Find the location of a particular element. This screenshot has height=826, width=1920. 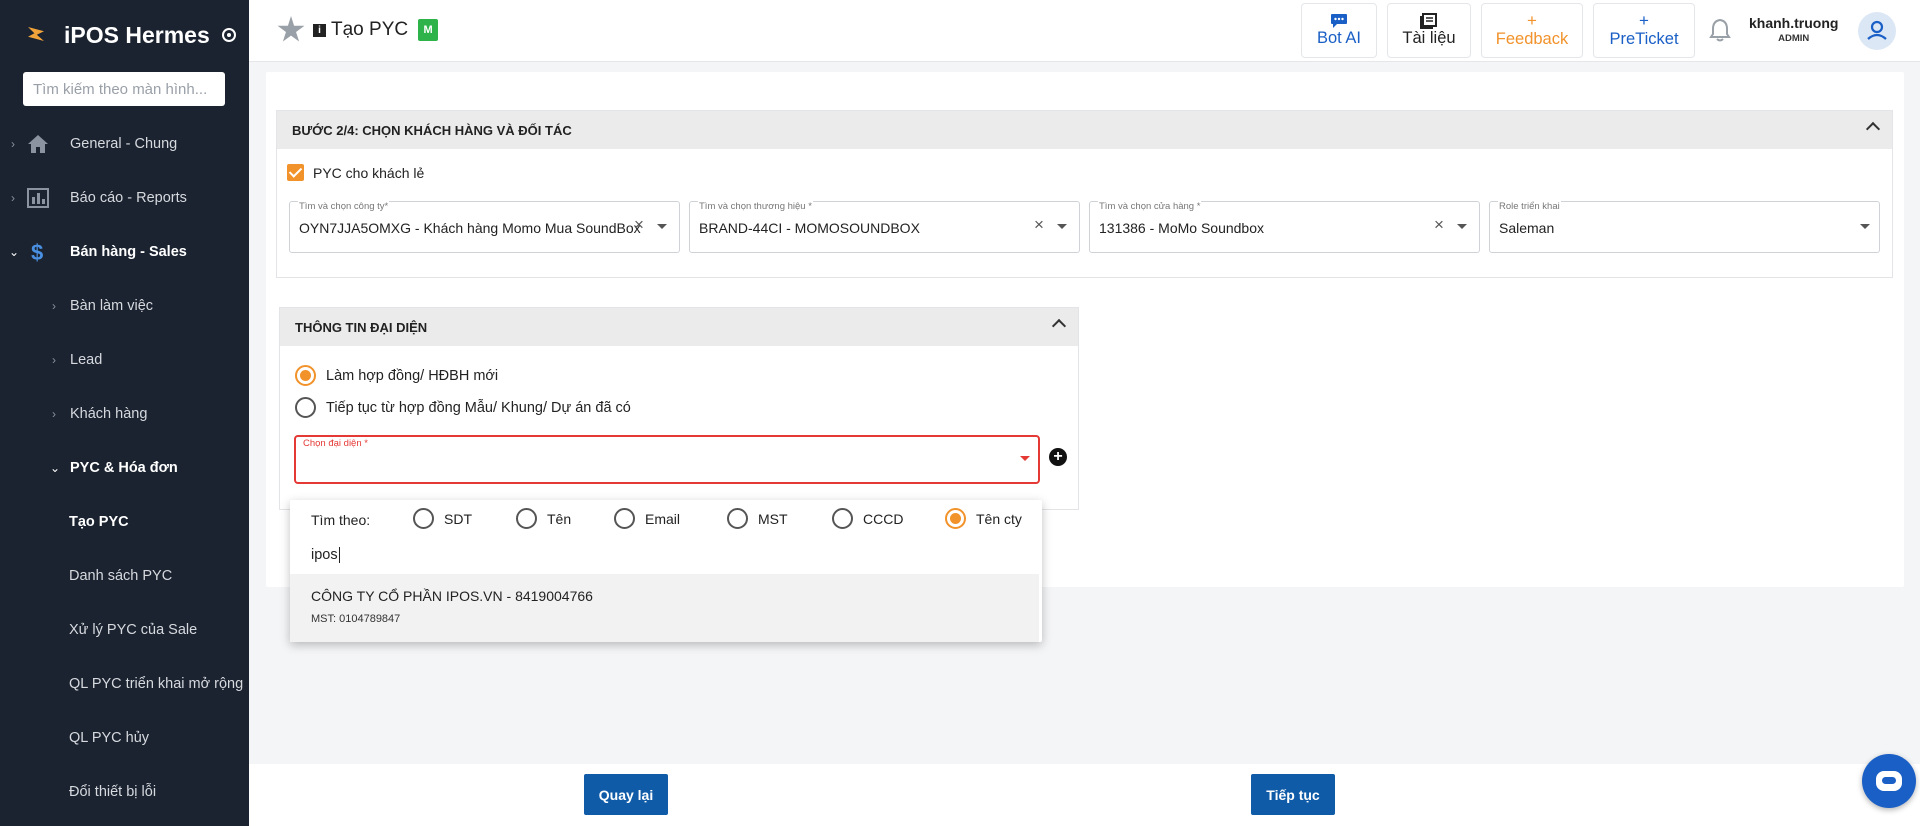

star-icon is located at coordinates (291, 29).